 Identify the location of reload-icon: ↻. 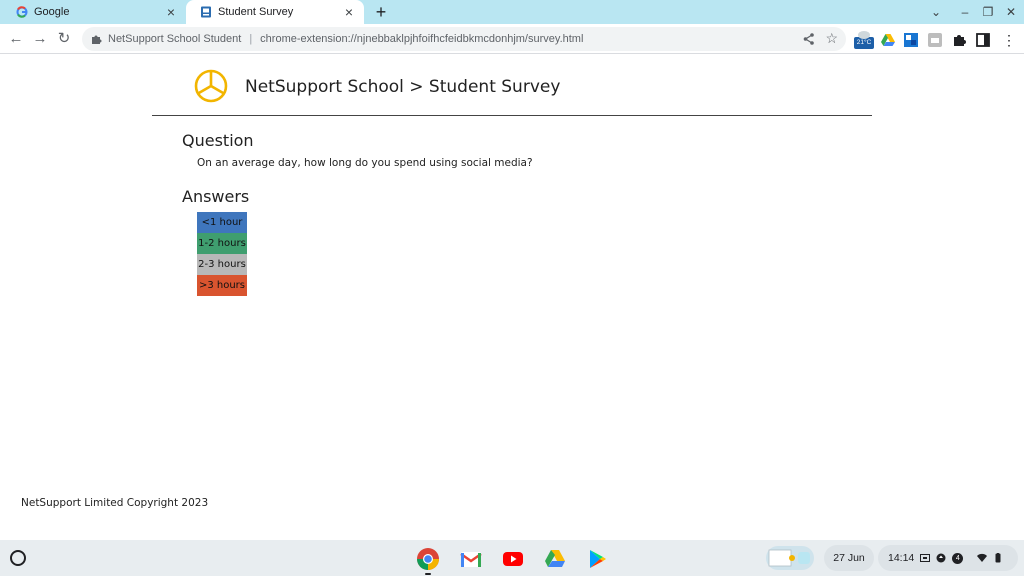
(64, 39).